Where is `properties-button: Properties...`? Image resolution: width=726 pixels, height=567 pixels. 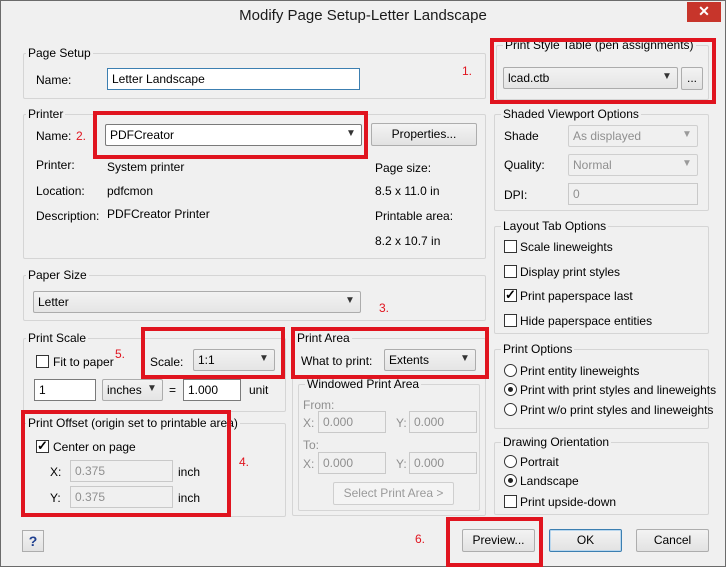
properties-button: Properties... is located at coordinates (424, 134).